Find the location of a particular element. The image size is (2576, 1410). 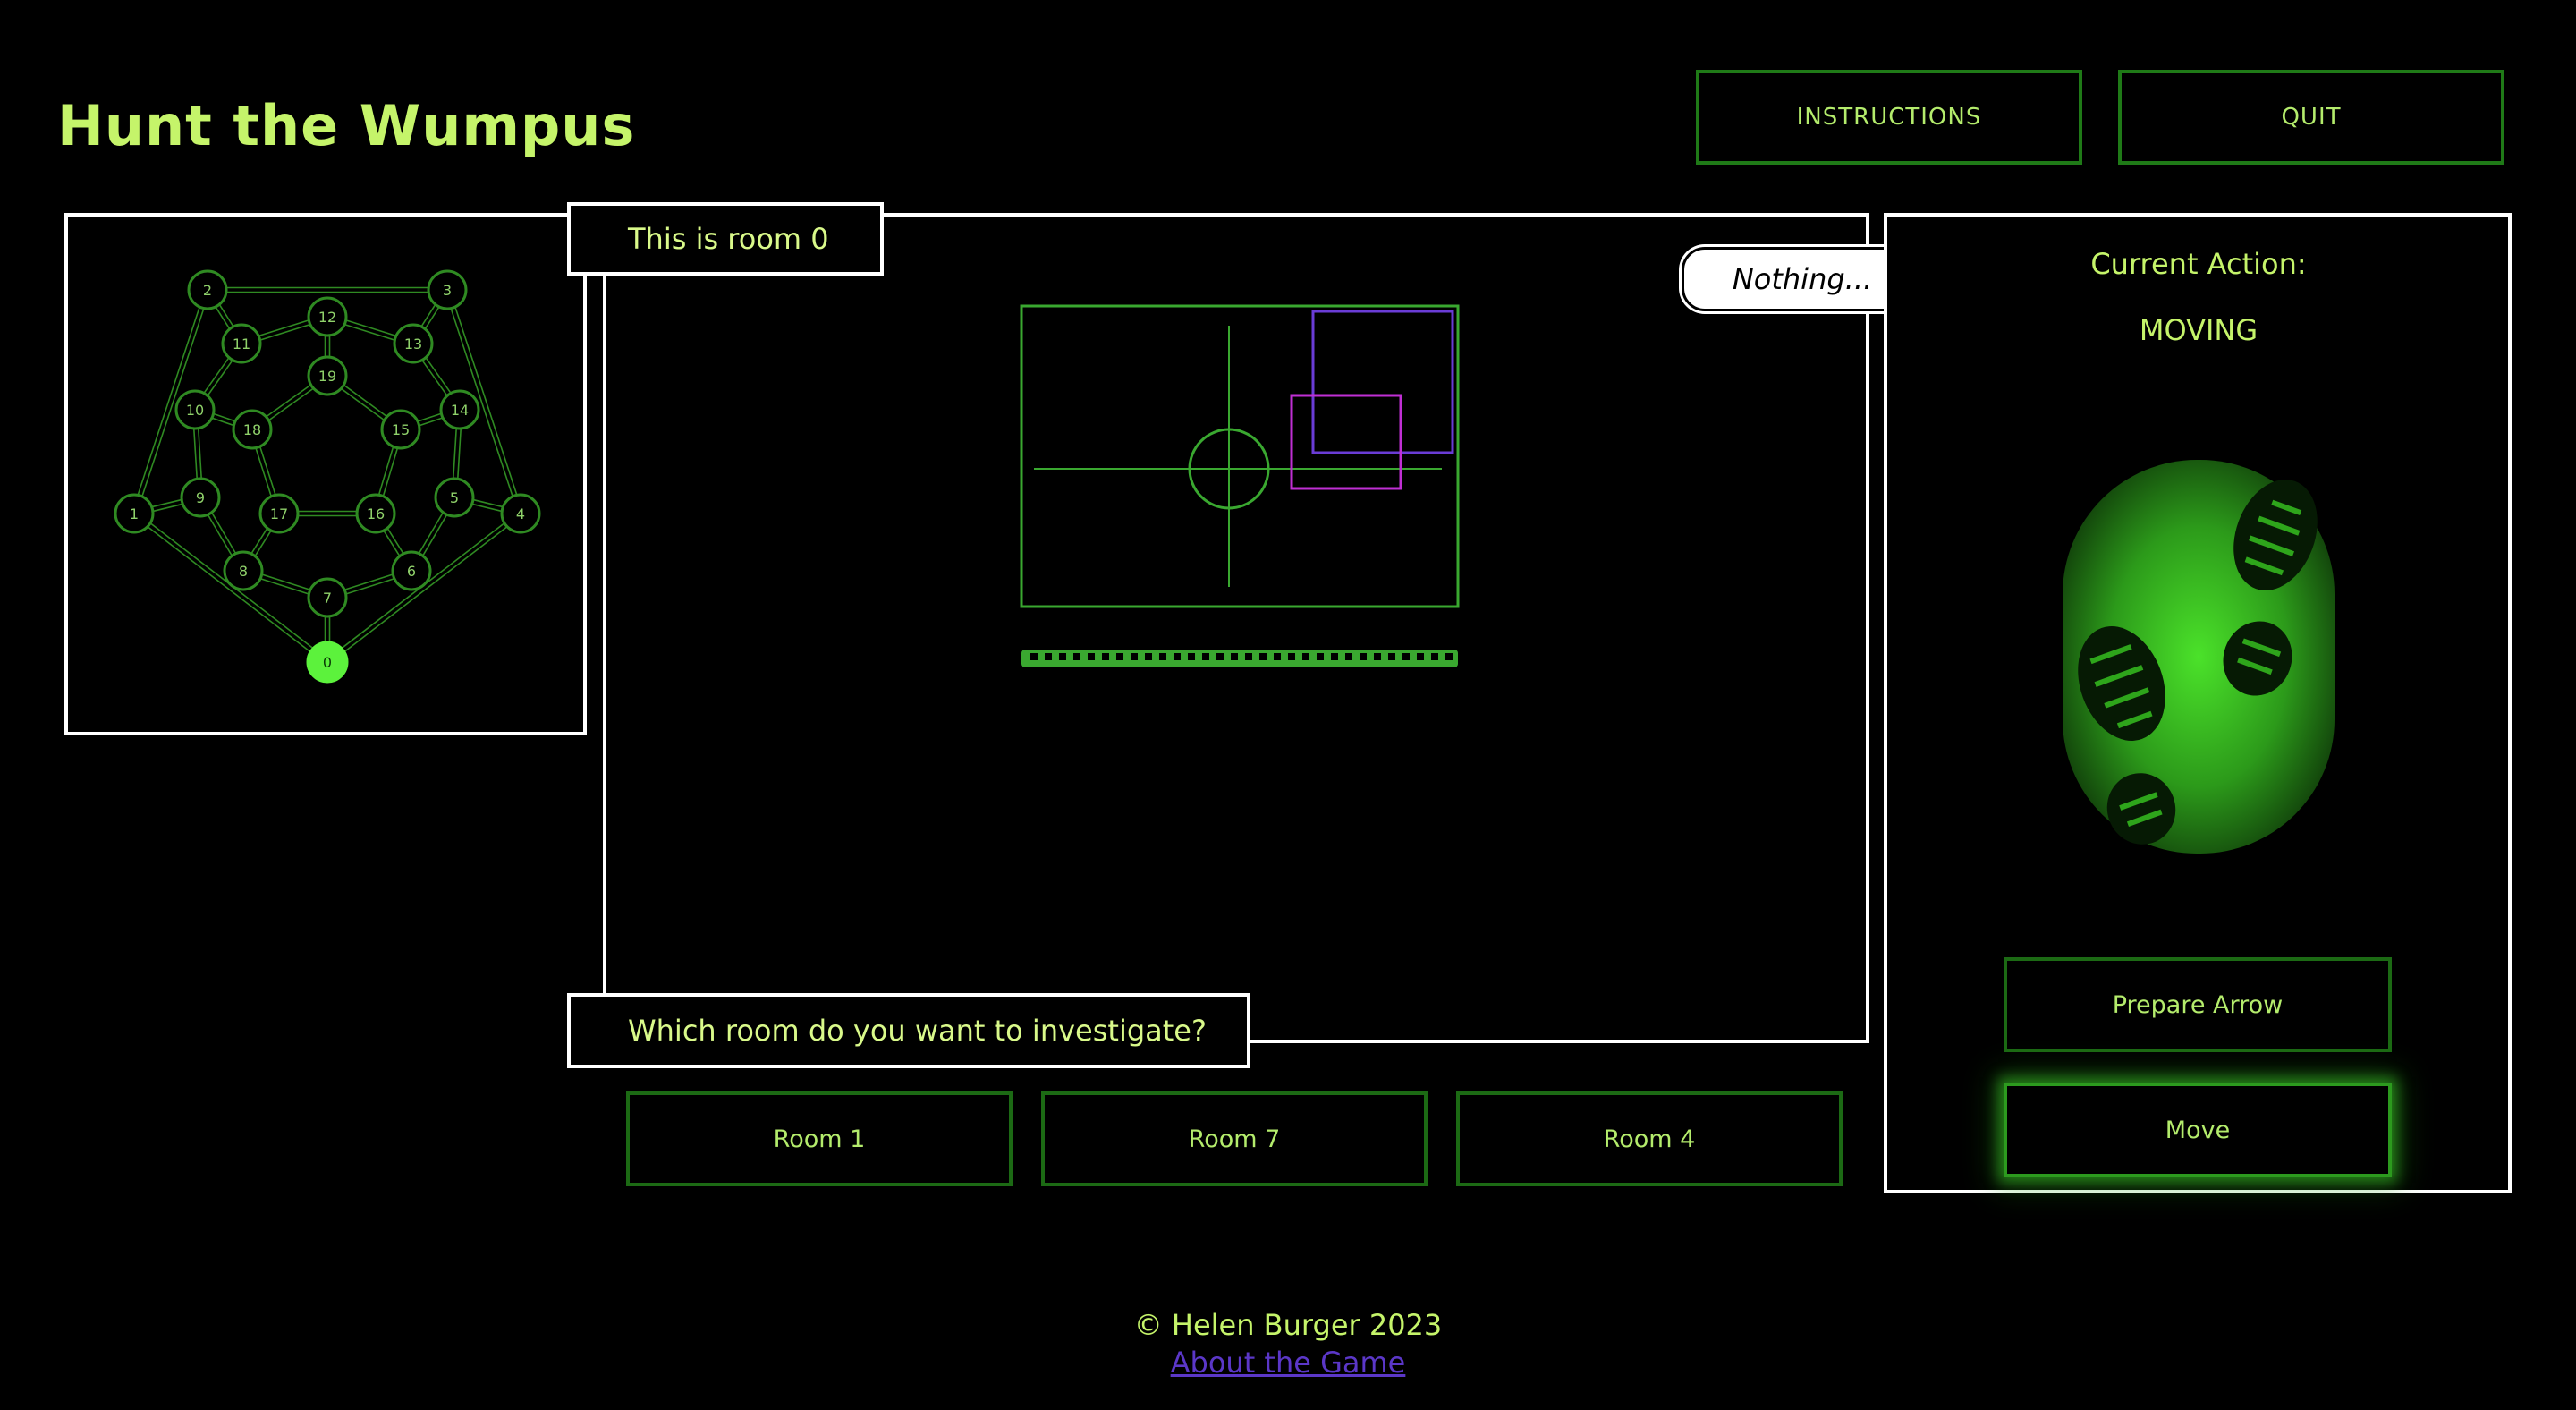

dodecahedron-map: 012 345678910111213141516171819 is located at coordinates (327, 477).